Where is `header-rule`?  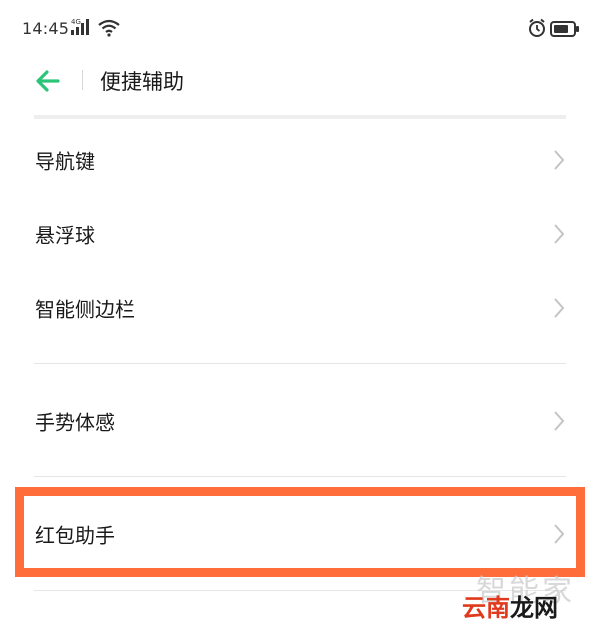
header-rule is located at coordinates (300, 117).